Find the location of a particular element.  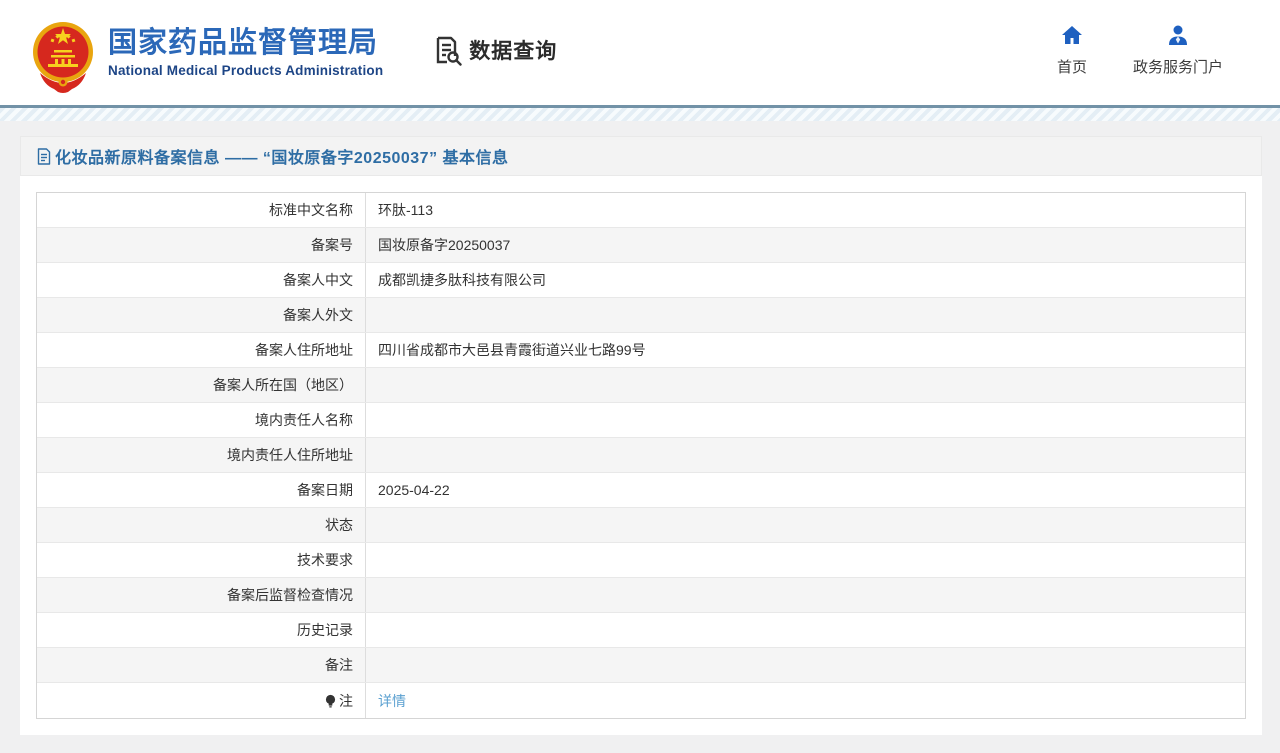

table-row-domestic-responsible-address: 境内责任人住所地址 is located at coordinates (641, 455).